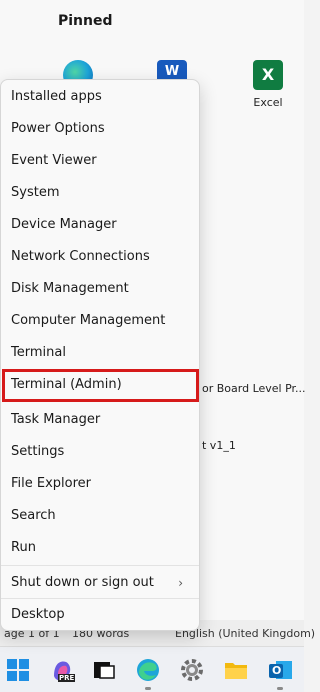 This screenshot has height=692, width=320. Describe the element at coordinates (100, 321) in the screenshot. I see `menu-item-computer-management: Computer Management` at that location.